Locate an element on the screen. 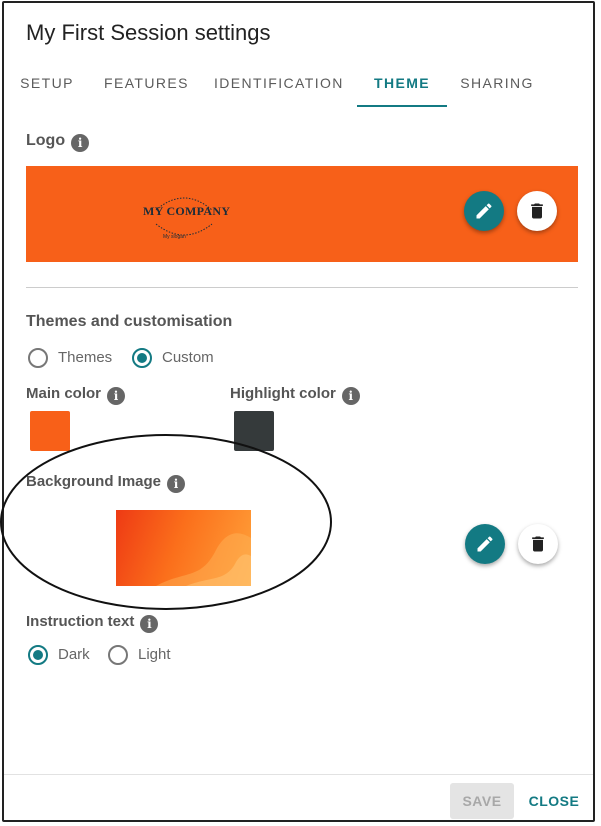 The image size is (601, 826). save-button: SAVE is located at coordinates (482, 801).